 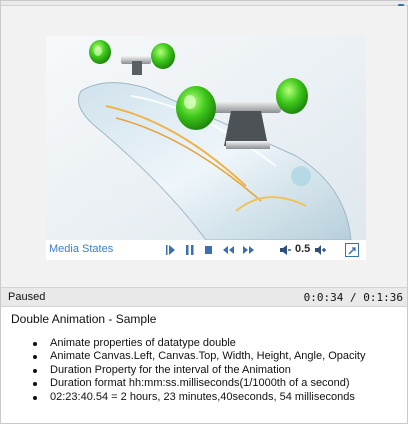 What do you see at coordinates (303, 249) in the screenshot?
I see `volume-level: 0.5` at bounding box center [303, 249].